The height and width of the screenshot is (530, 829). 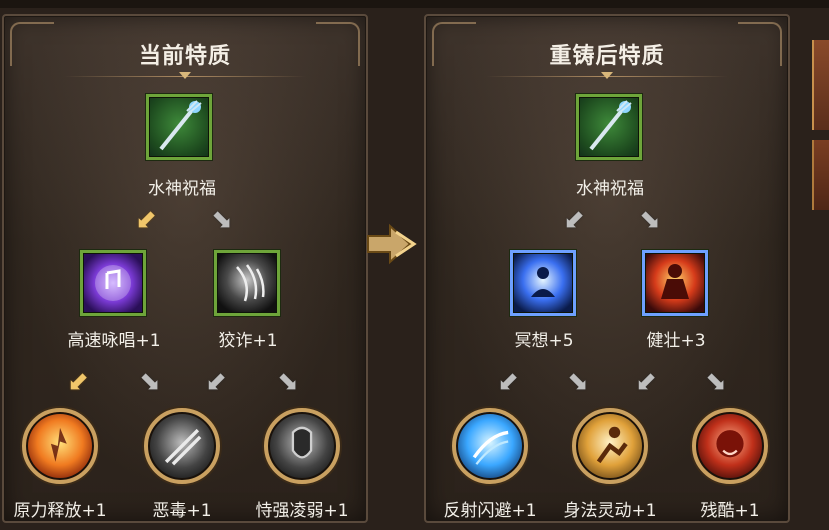 I want to click on strong-body-icon, so click(x=675, y=283).